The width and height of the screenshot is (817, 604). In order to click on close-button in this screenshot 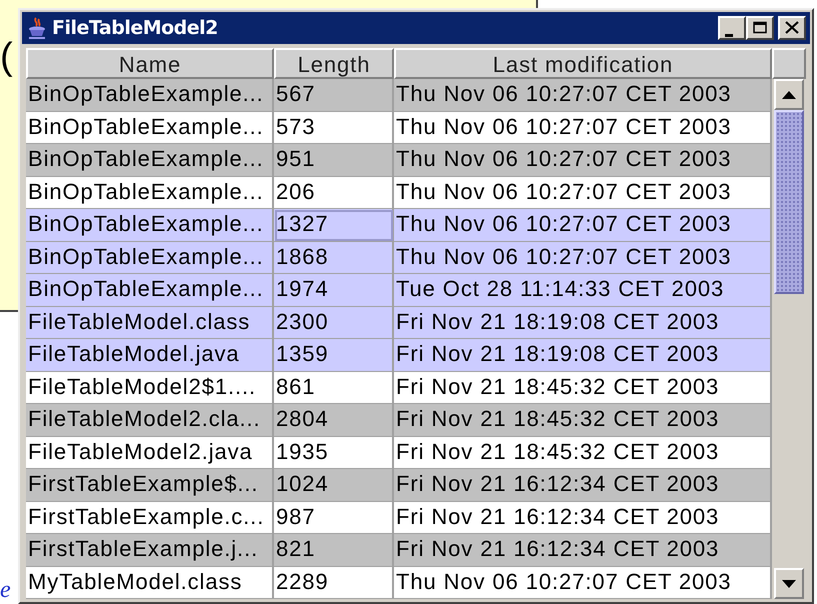, I will do `click(792, 28)`.